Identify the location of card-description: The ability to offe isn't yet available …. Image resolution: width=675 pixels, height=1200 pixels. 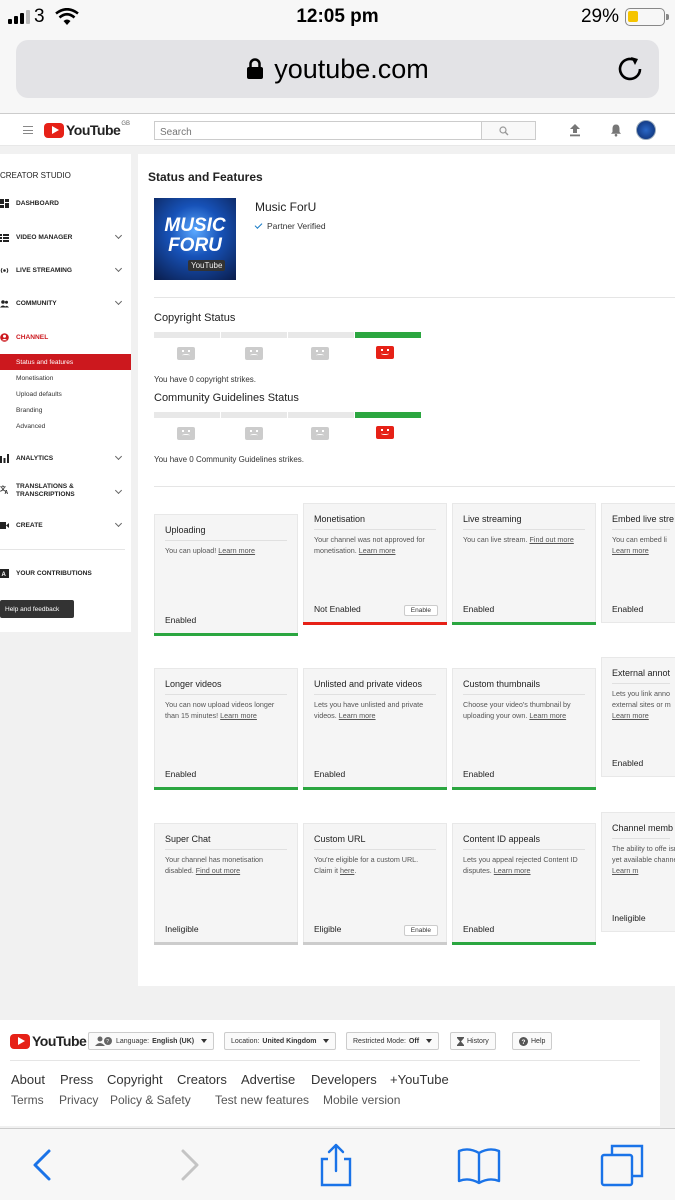
(643, 859).